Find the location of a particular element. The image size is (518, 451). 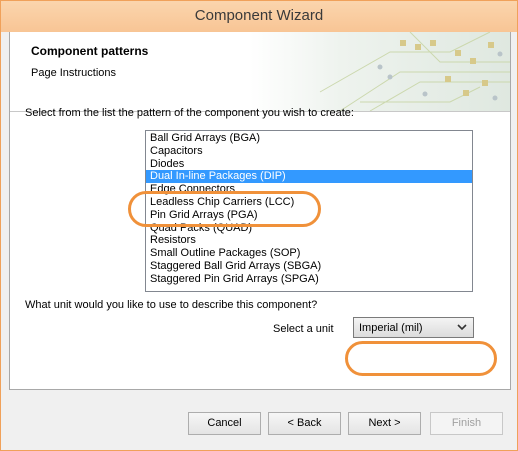

finish-button-label: Finish is located at coordinates (466, 423).